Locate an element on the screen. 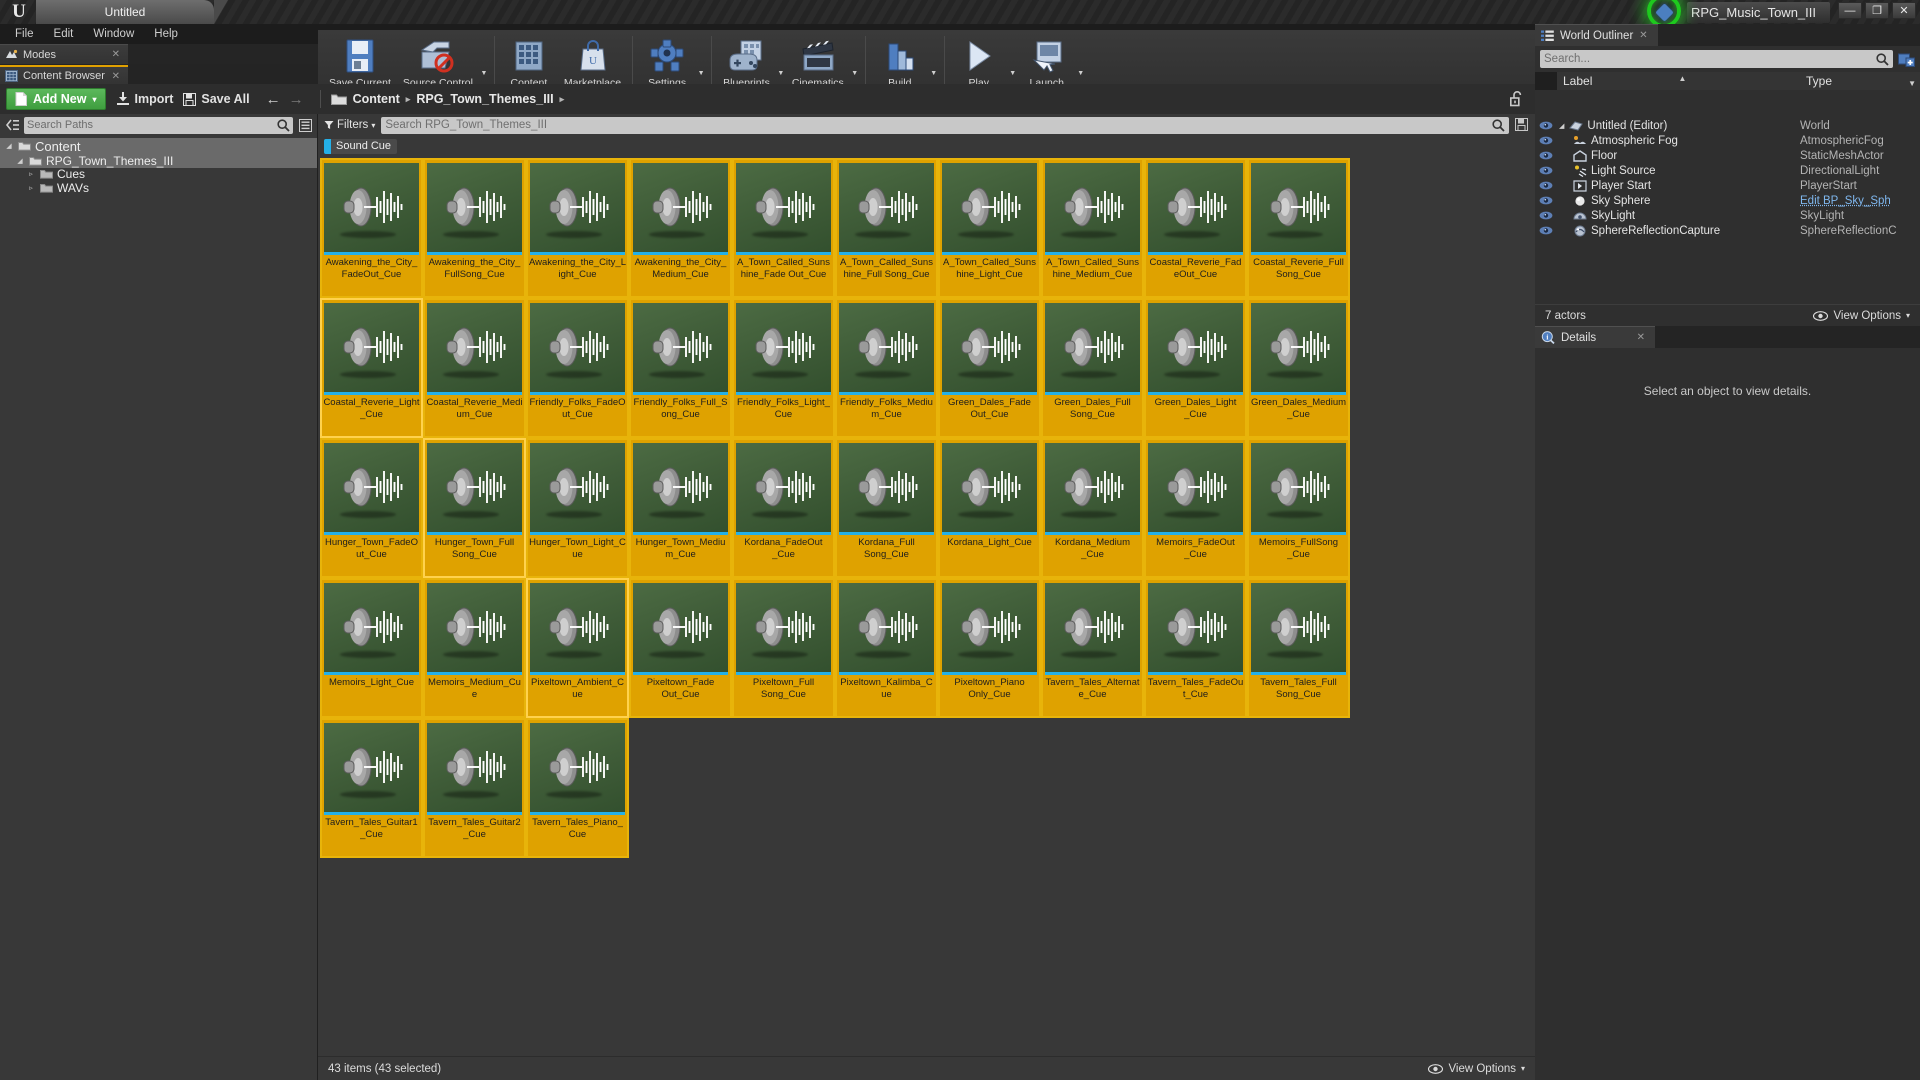  outliner-row: Light Source DirectionalLight is located at coordinates (1727, 170).